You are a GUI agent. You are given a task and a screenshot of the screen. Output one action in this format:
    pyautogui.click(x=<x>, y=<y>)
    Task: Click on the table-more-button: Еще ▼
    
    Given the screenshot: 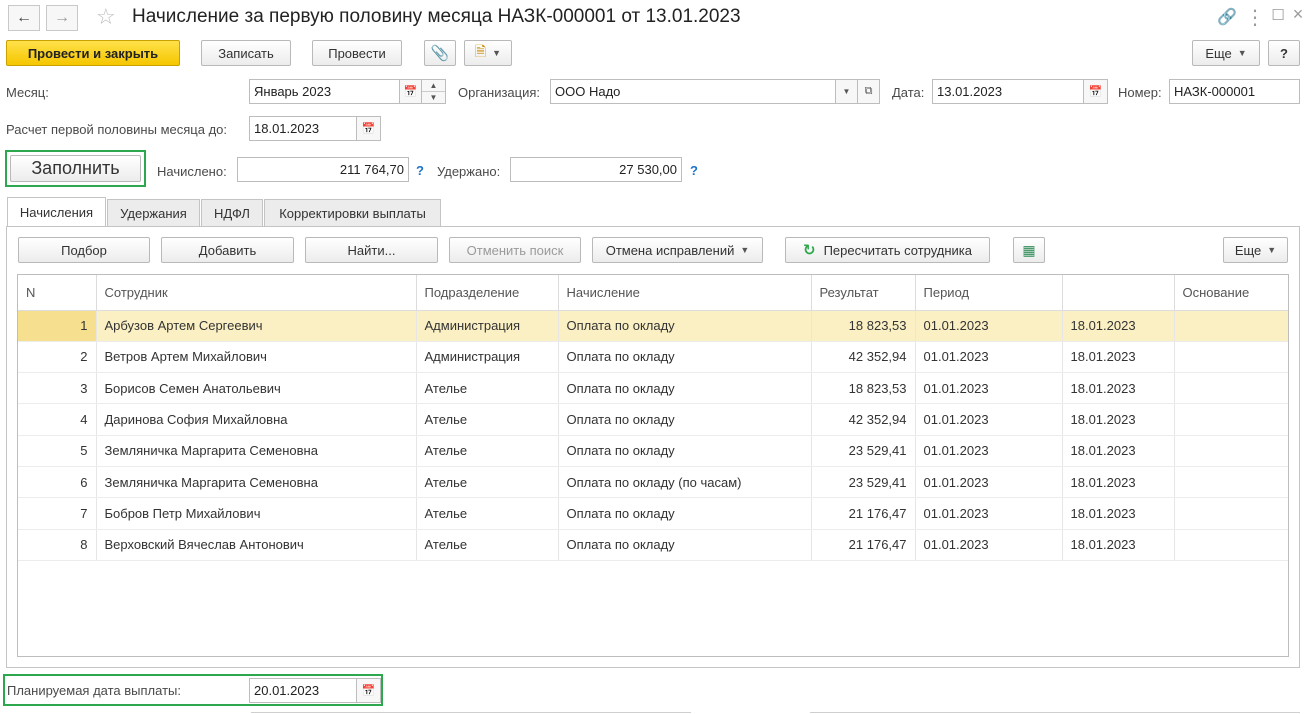 What is the action you would take?
    pyautogui.click(x=1255, y=250)
    